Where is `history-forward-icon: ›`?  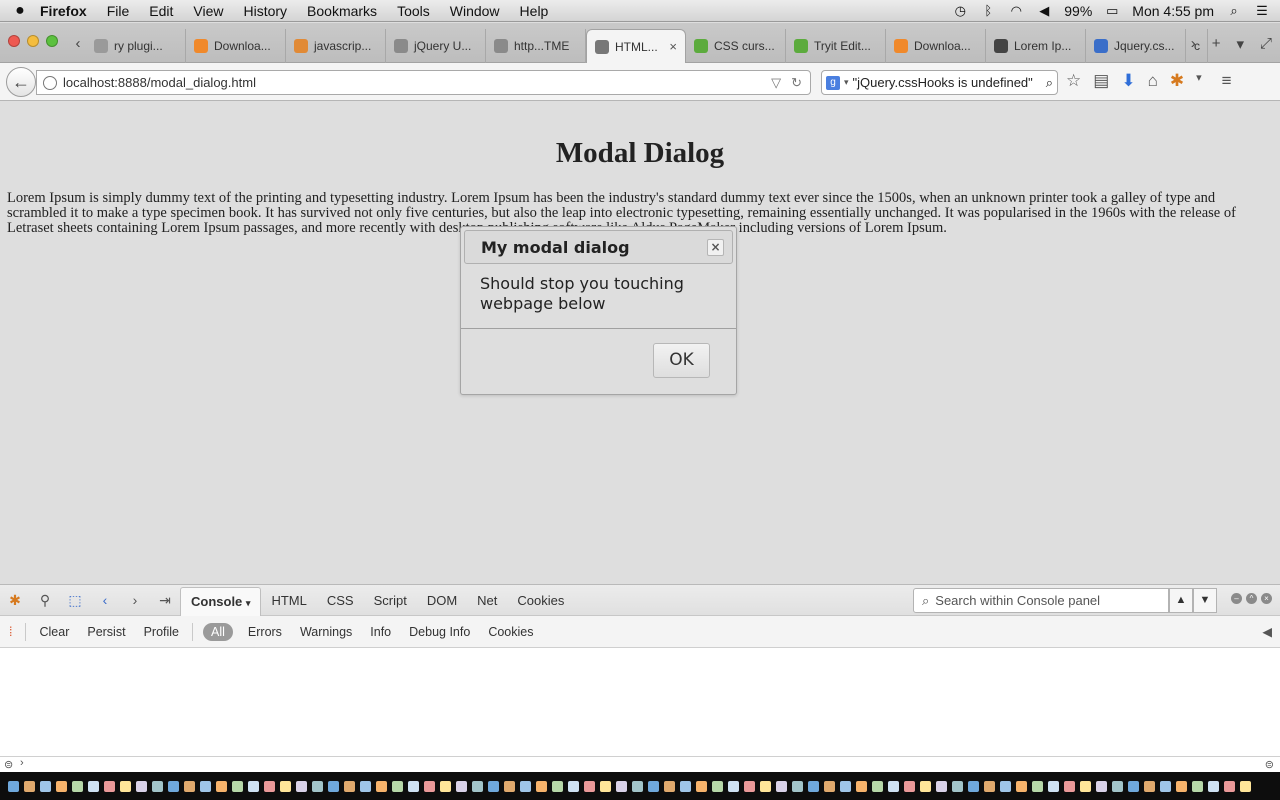
history-forward-icon: › is located at coordinates (135, 600).